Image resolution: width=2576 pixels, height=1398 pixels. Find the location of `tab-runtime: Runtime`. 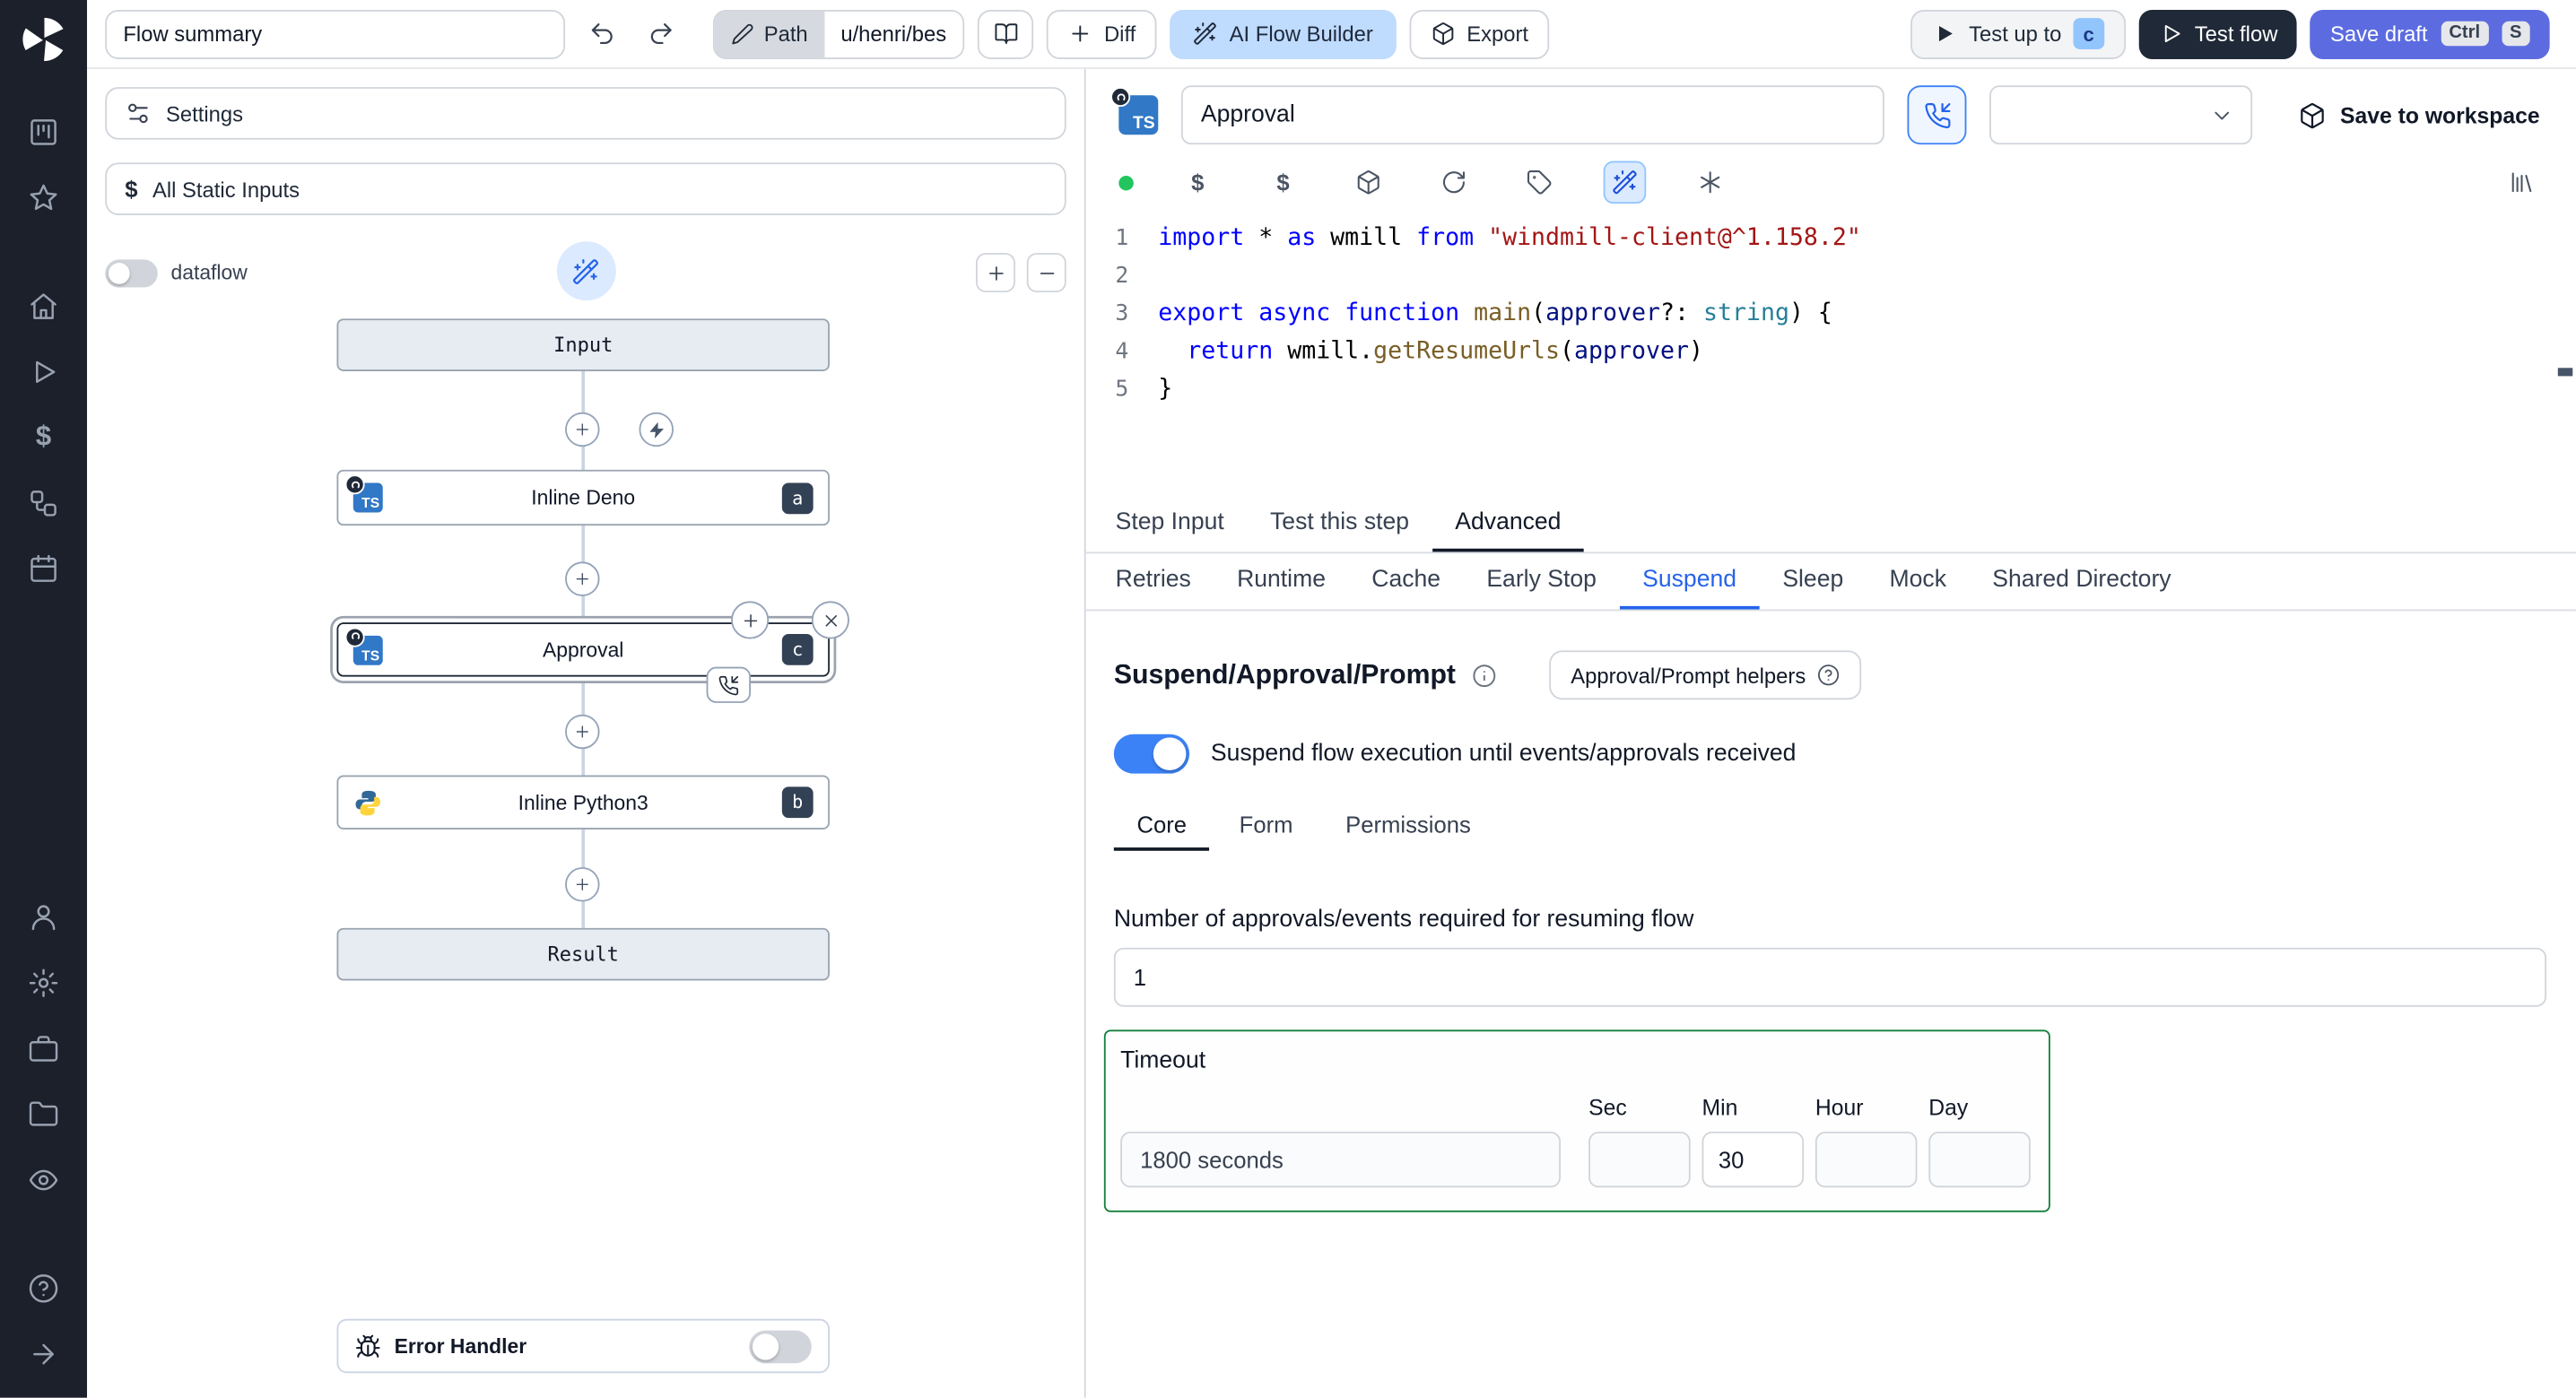

tab-runtime: Runtime is located at coordinates (1281, 581).